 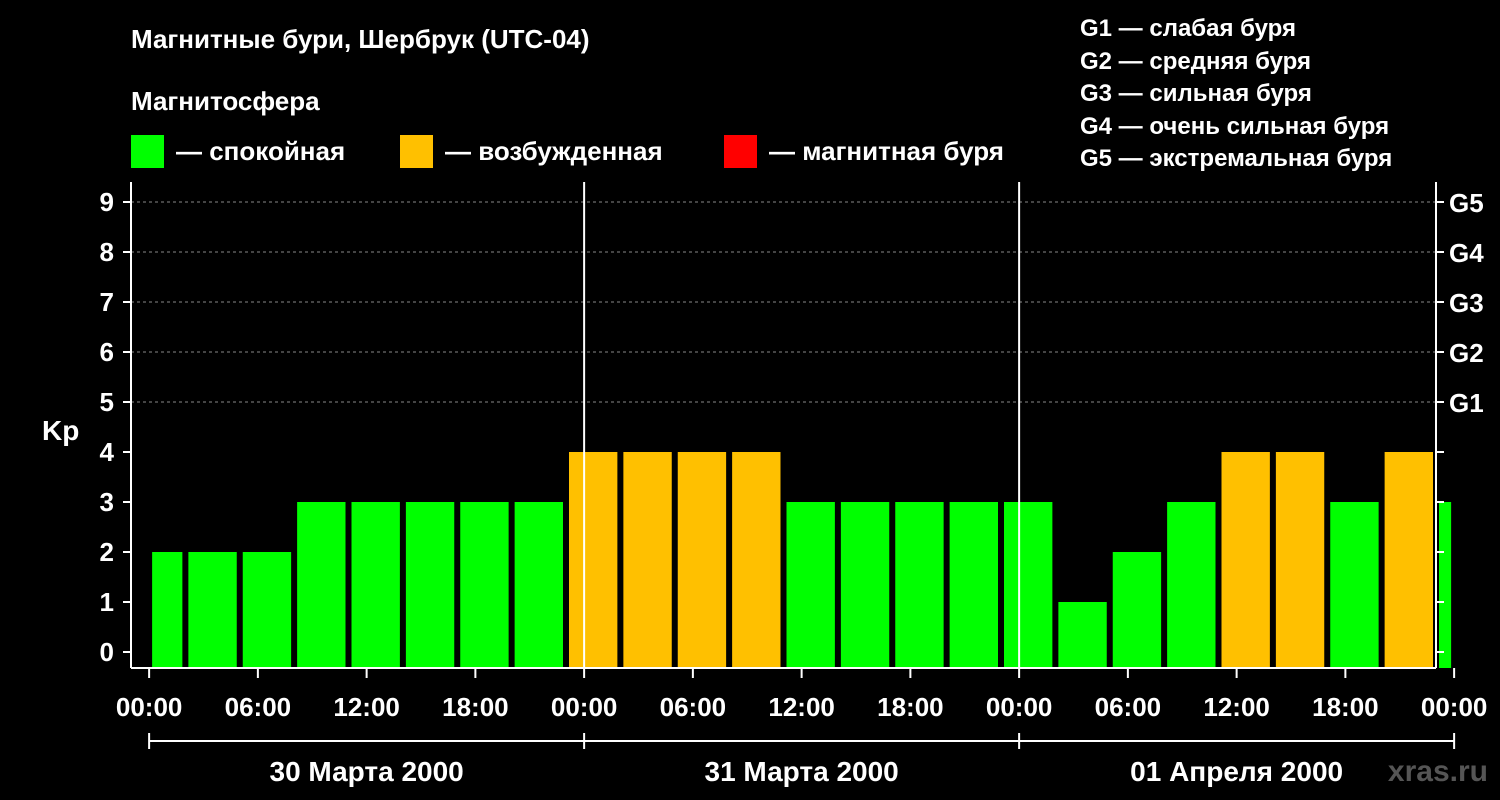 I want to click on day-label: 30 Марта 2000, so click(x=367, y=771).